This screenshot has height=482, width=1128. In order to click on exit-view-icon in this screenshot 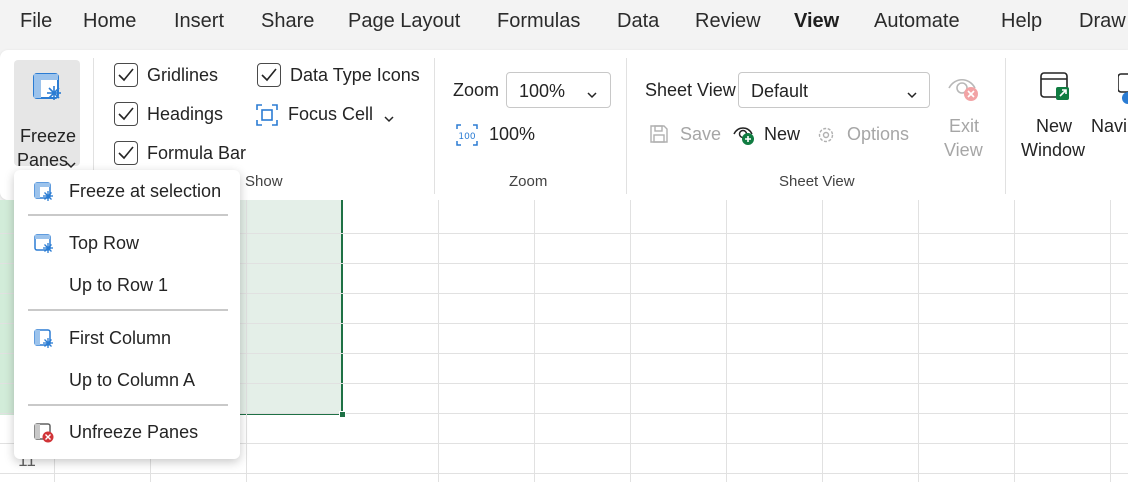, I will do `click(964, 91)`.